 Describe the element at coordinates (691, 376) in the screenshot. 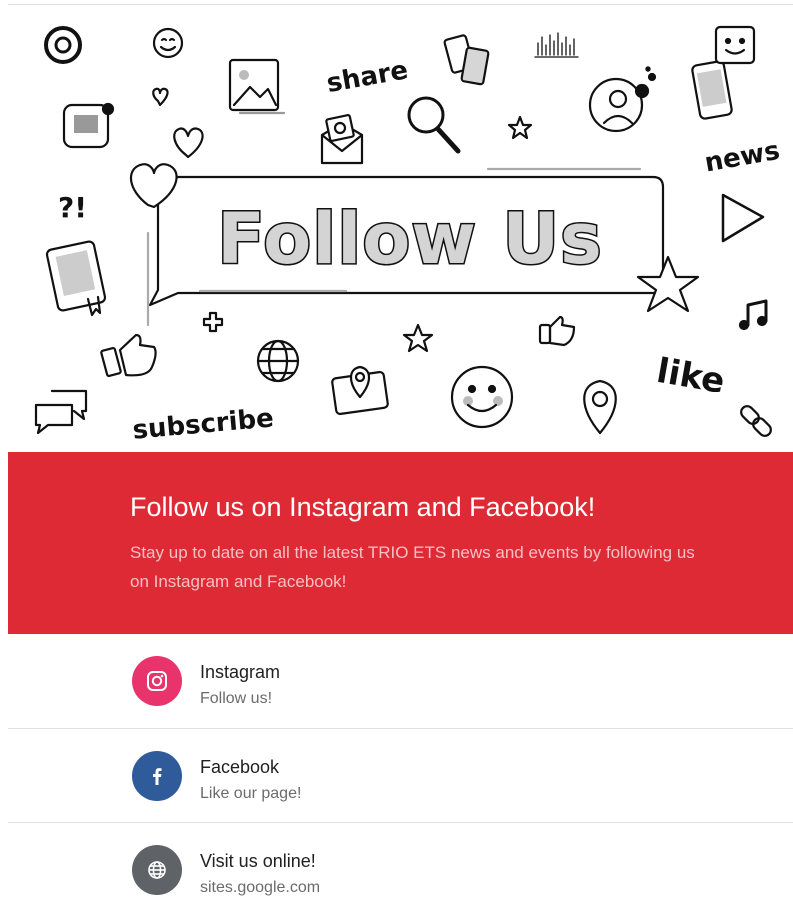

I see `like-word: like` at that location.